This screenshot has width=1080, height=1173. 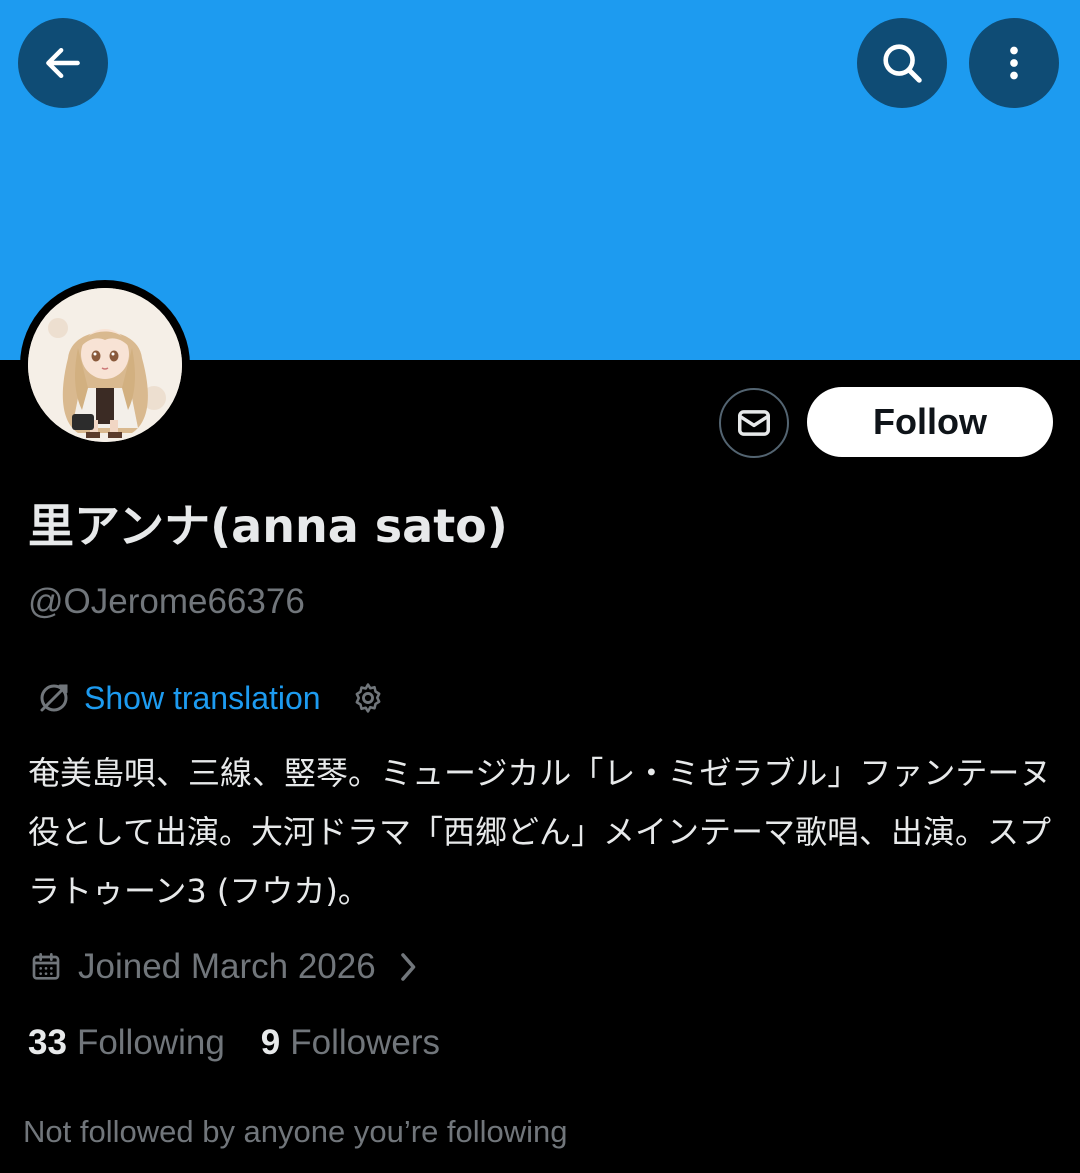 I want to click on avatar, so click(x=105, y=365).